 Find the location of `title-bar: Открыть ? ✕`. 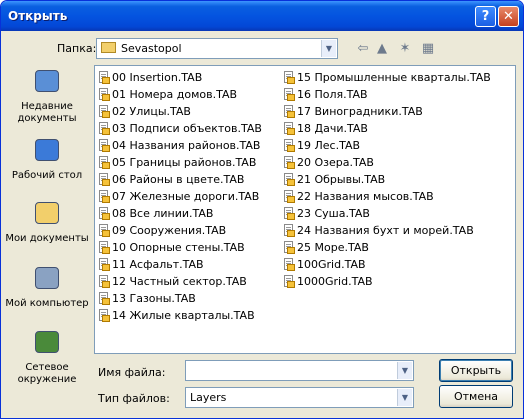

title-bar: Открыть ? ✕ is located at coordinates (262, 16).